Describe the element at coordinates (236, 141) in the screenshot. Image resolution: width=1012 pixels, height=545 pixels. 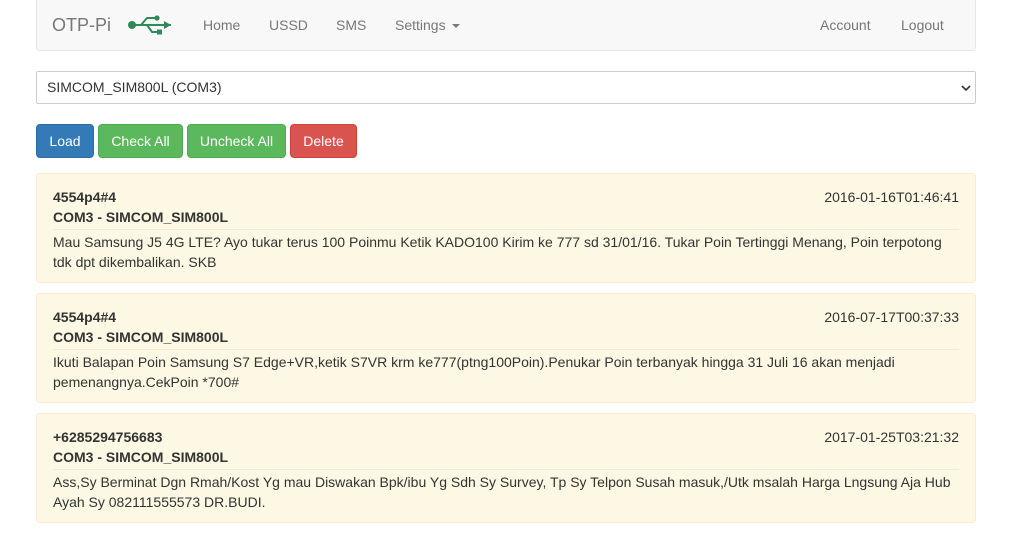
I see `uncheck-all-button: Uncheck All` at that location.